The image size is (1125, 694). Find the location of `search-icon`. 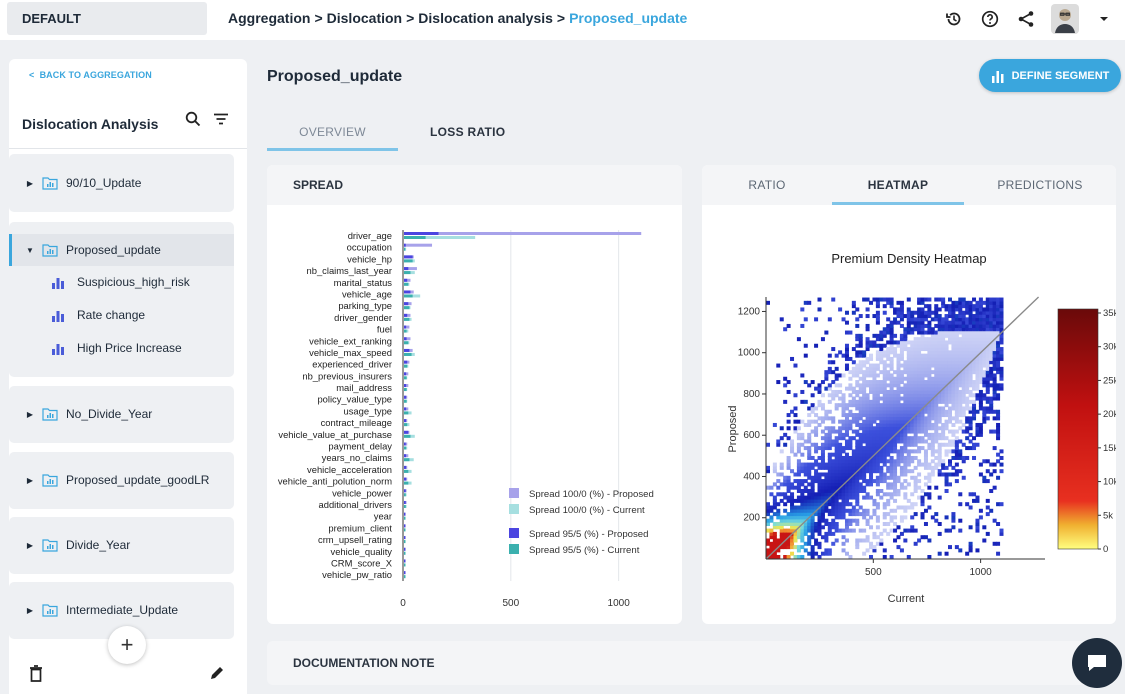

search-icon is located at coordinates (193, 121).